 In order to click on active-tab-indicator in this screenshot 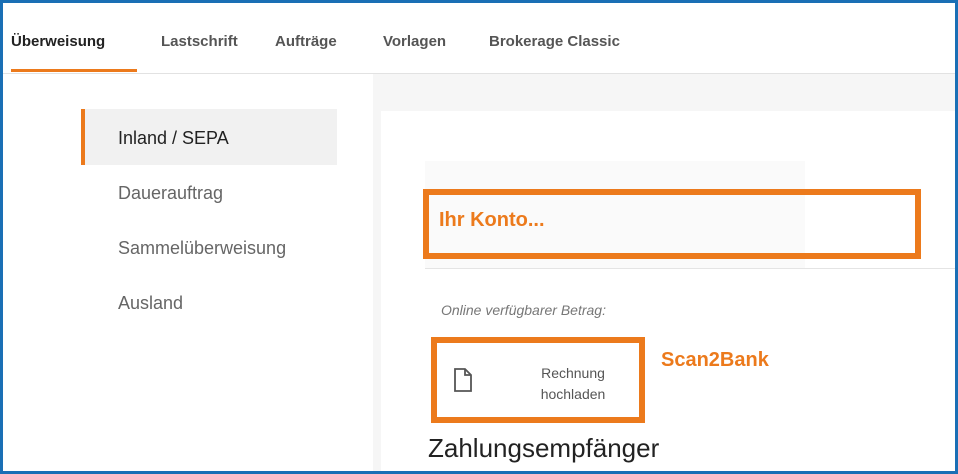, I will do `click(74, 70)`.